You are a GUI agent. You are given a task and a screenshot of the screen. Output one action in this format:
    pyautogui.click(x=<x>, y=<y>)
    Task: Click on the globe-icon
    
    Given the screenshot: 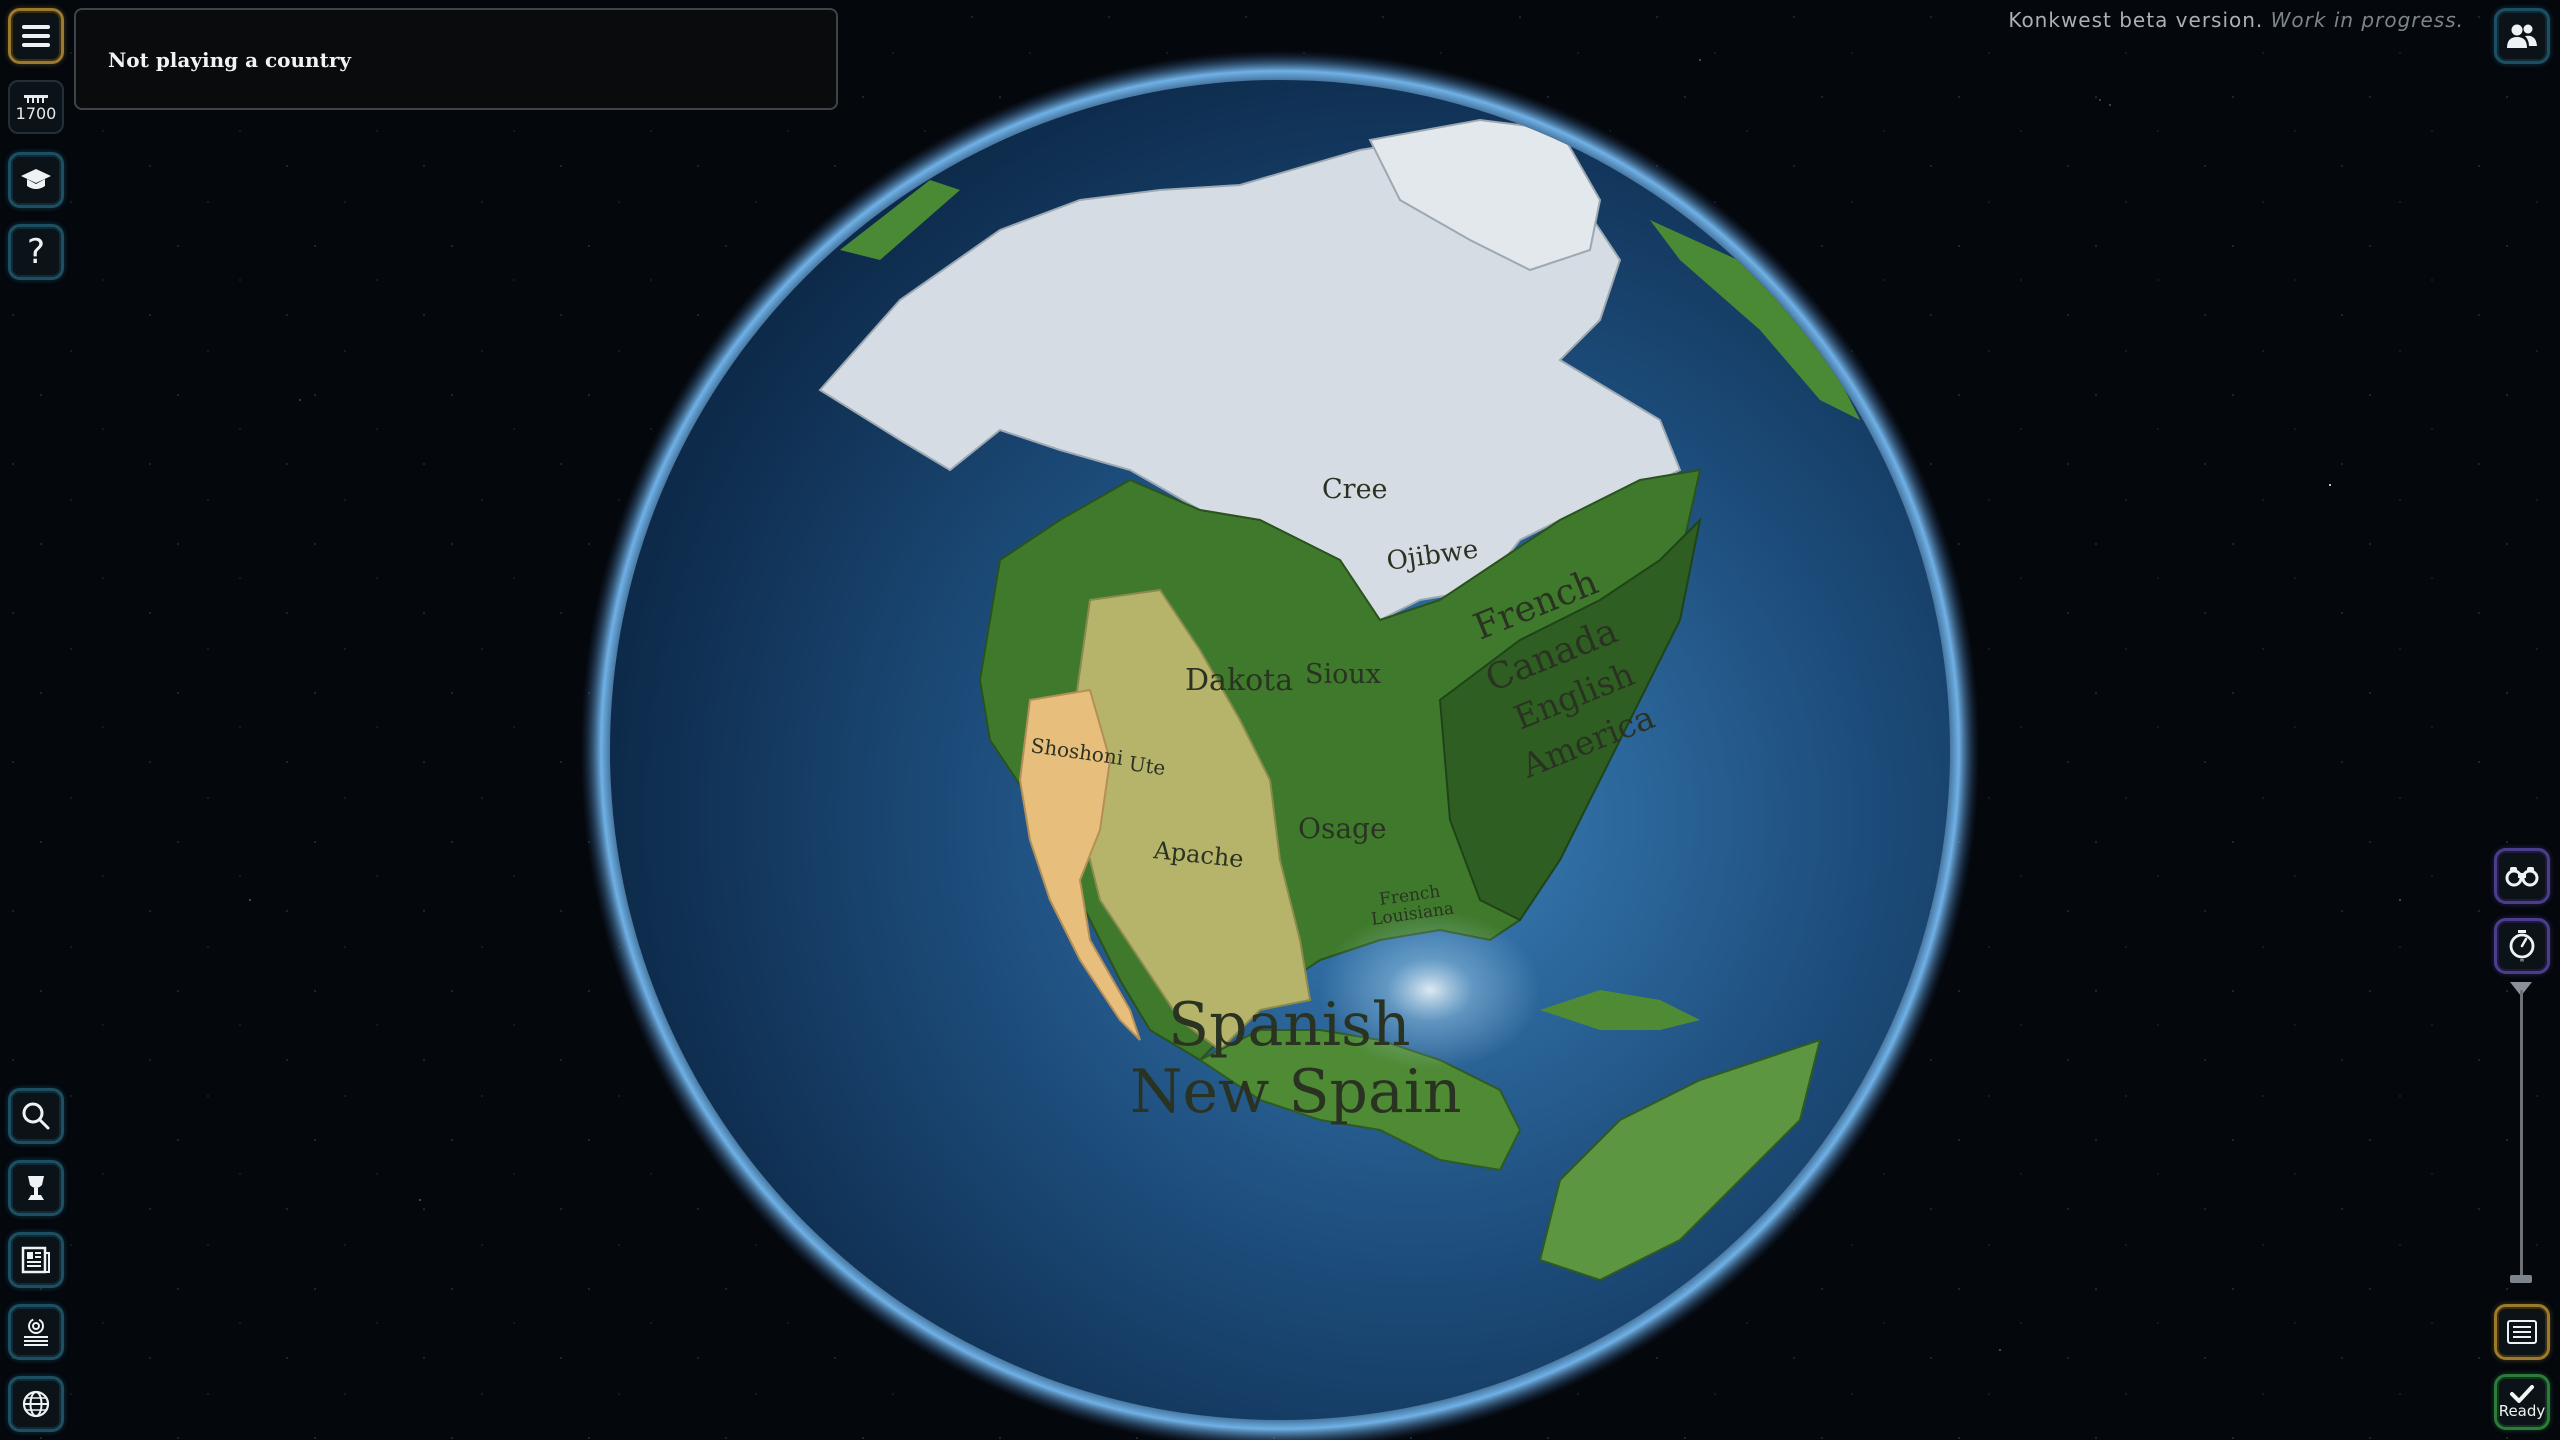 What is the action you would take?
    pyautogui.click(x=36, y=1404)
    